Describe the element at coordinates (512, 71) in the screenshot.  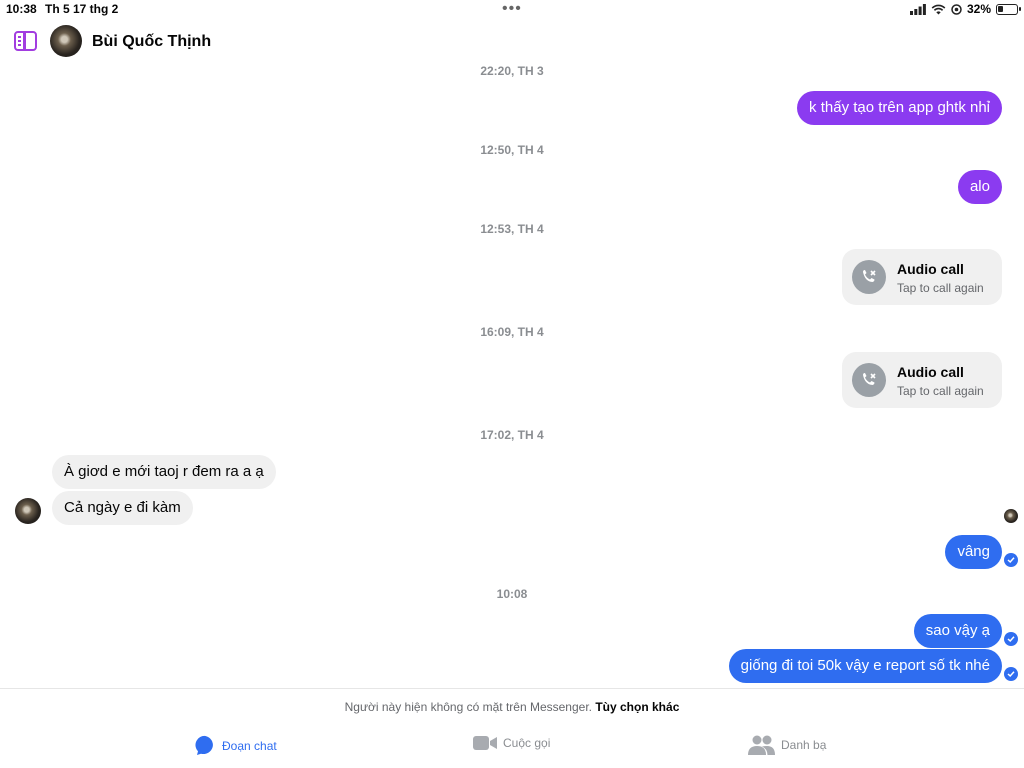
I see `timestamp: 22:20, TH 3` at that location.